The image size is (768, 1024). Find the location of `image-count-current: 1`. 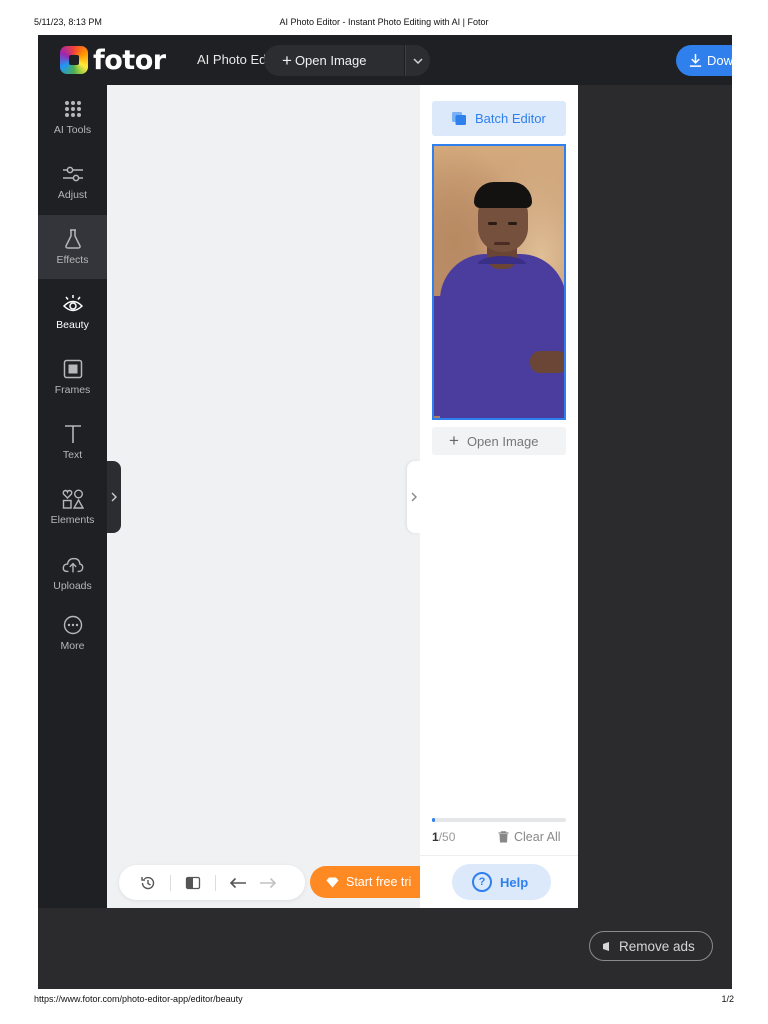

image-count-current: 1 is located at coordinates (435, 837).